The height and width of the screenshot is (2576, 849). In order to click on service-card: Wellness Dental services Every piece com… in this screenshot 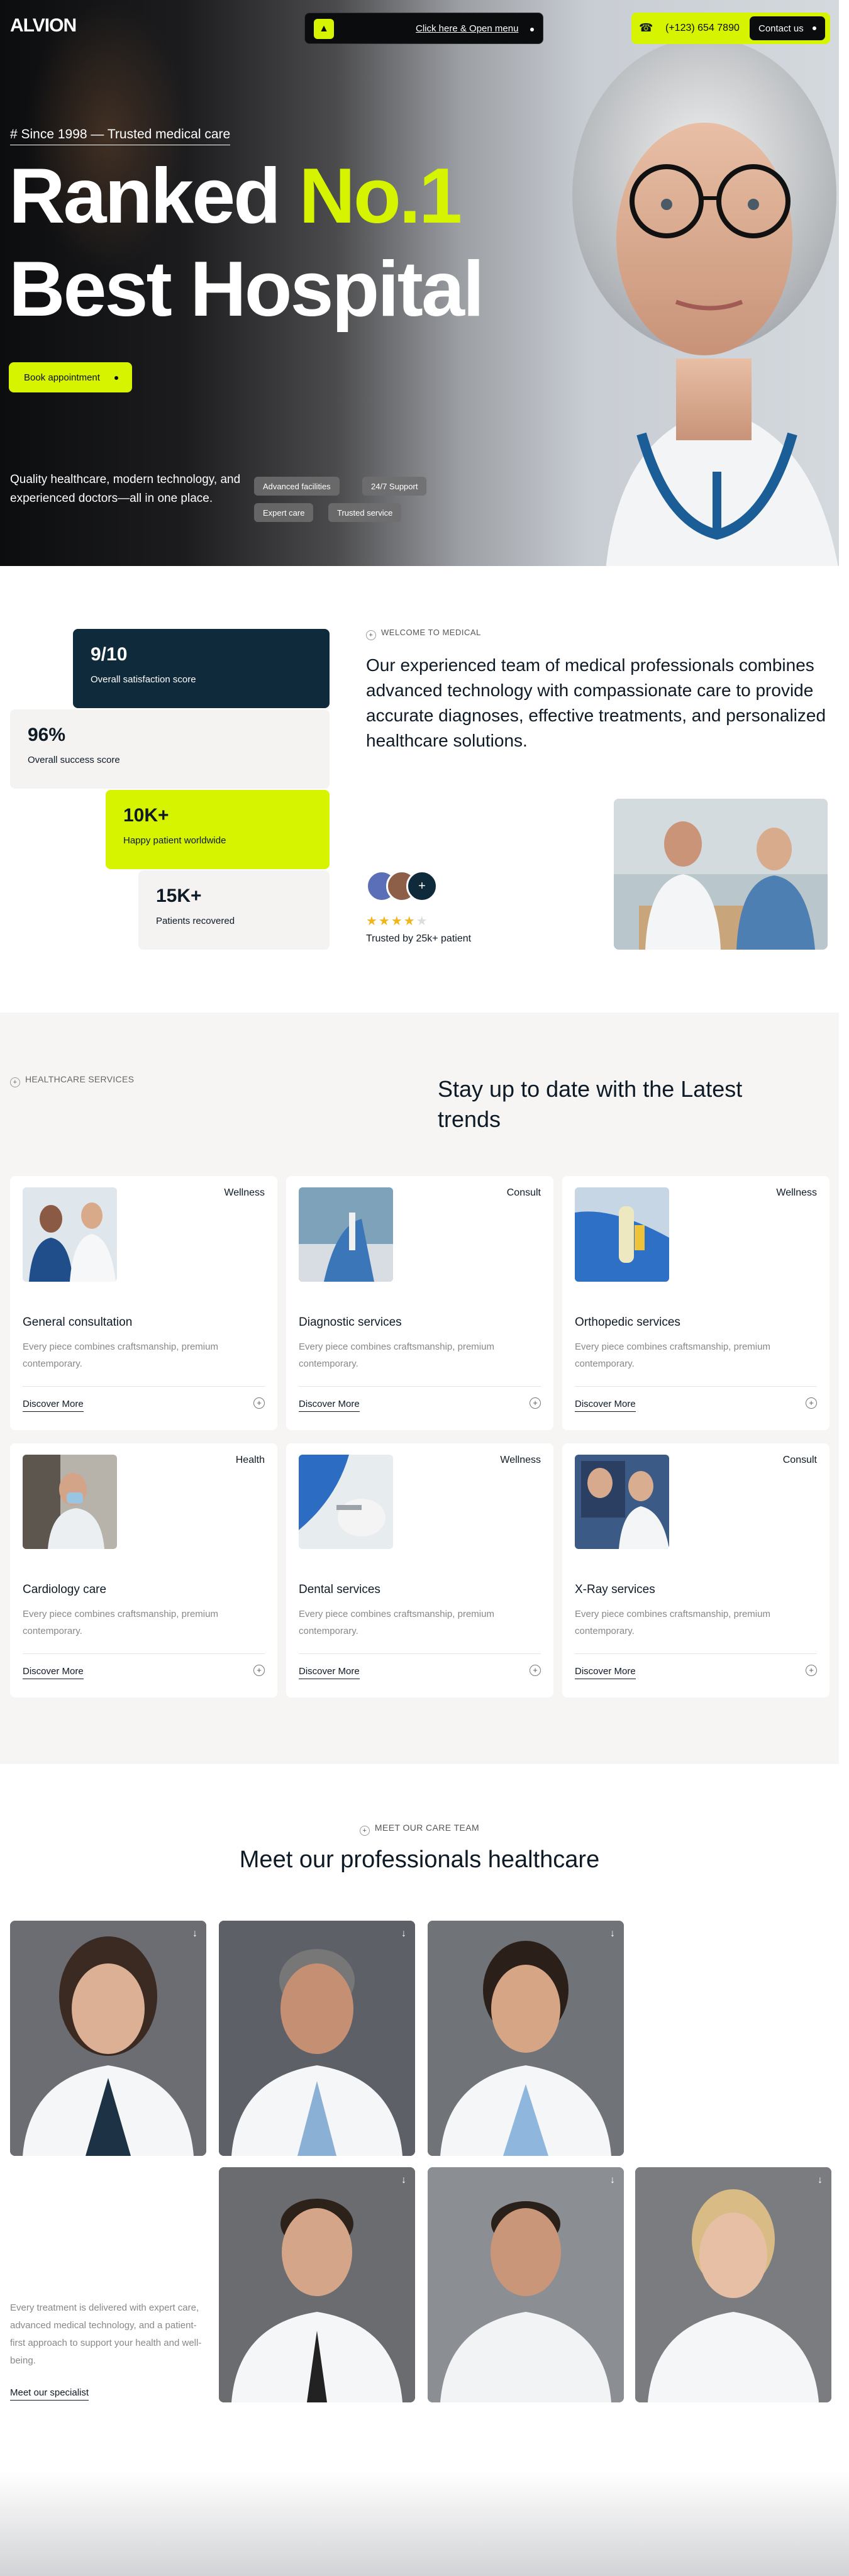, I will do `click(420, 1570)`.